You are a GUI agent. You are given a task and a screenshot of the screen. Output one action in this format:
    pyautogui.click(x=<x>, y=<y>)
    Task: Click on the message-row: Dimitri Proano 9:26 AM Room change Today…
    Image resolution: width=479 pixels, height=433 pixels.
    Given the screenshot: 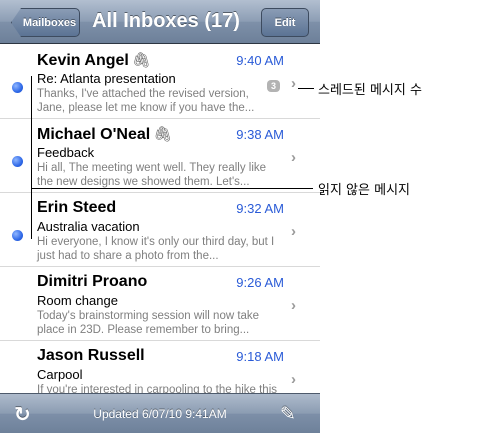 What is the action you would take?
    pyautogui.click(x=160, y=304)
    